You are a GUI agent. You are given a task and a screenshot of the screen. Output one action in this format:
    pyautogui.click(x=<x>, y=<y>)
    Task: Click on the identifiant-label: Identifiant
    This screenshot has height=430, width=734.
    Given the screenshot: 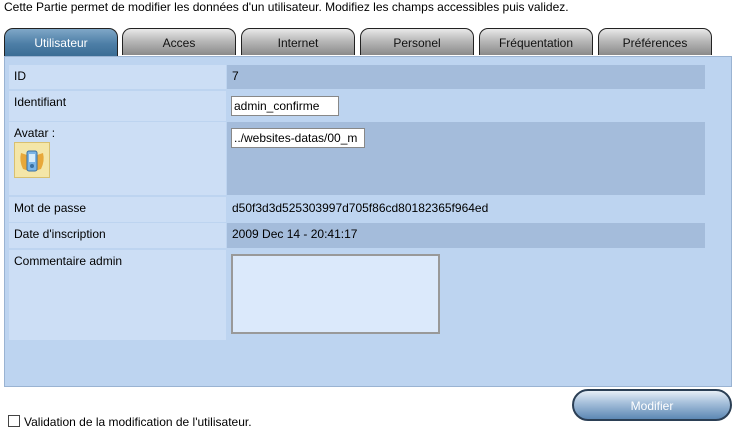 What is the action you would take?
    pyautogui.click(x=117, y=106)
    